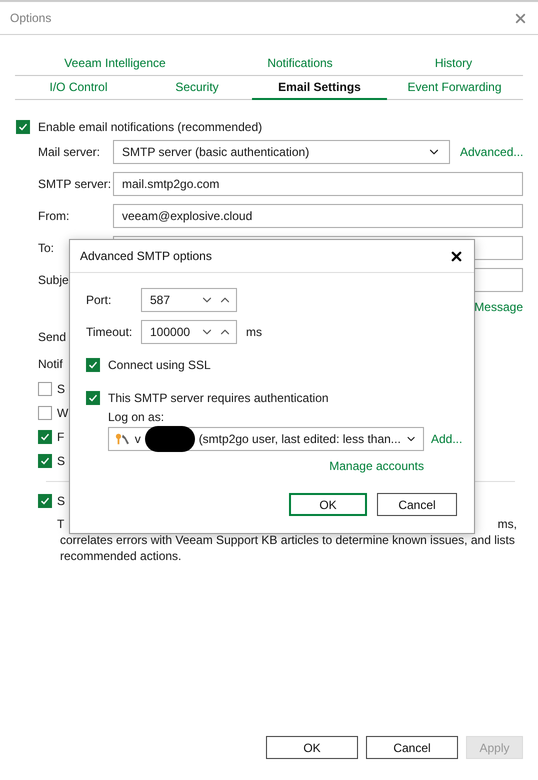 The width and height of the screenshot is (538, 780). I want to click on spin-box: 587, so click(189, 300).